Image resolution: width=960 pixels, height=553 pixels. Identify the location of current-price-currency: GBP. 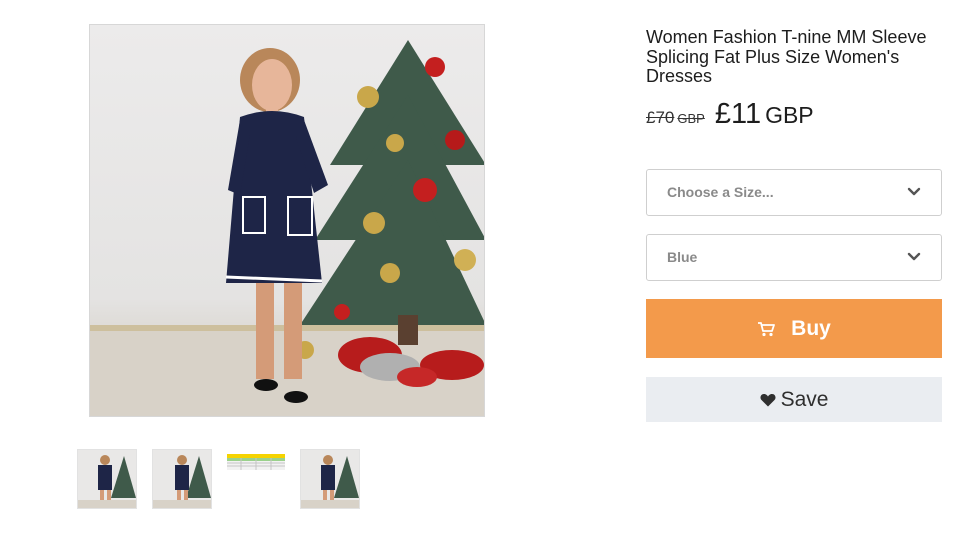
(789, 115).